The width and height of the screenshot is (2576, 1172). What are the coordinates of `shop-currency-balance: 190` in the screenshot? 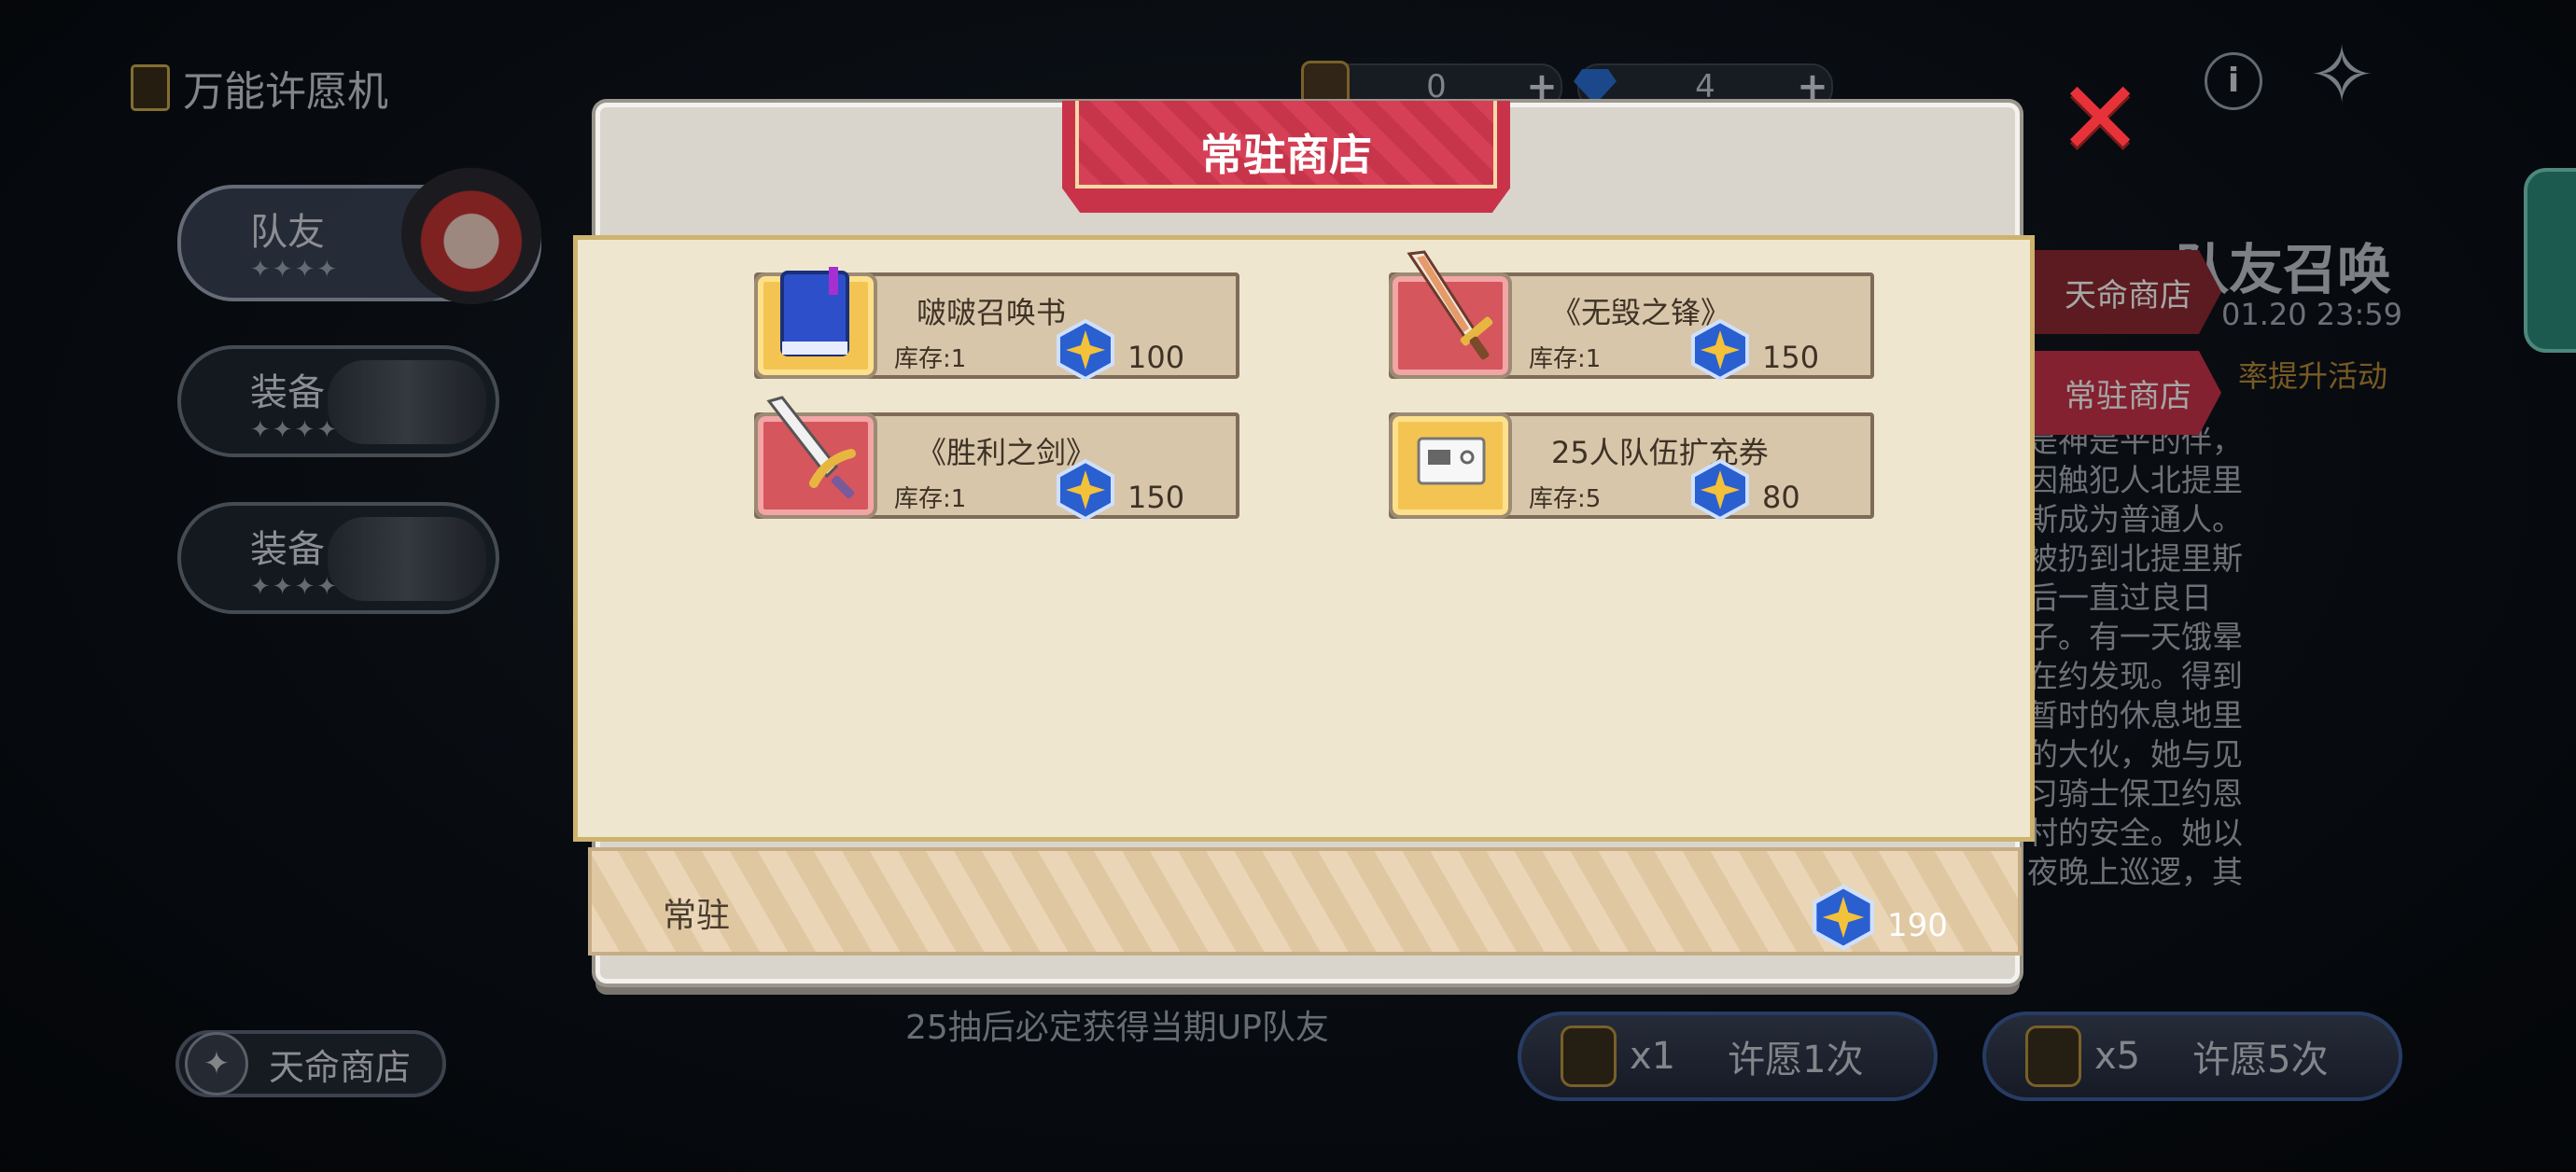 It's located at (1917, 925).